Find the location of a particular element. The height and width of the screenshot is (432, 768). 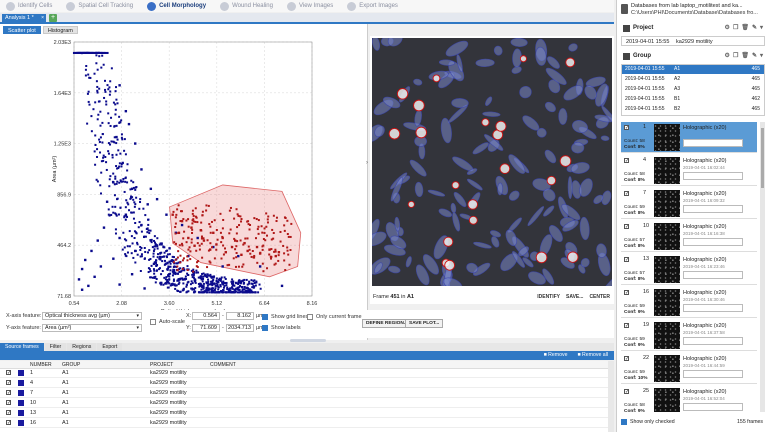

y-max-input: 2034.713 is located at coordinates (240, 328).